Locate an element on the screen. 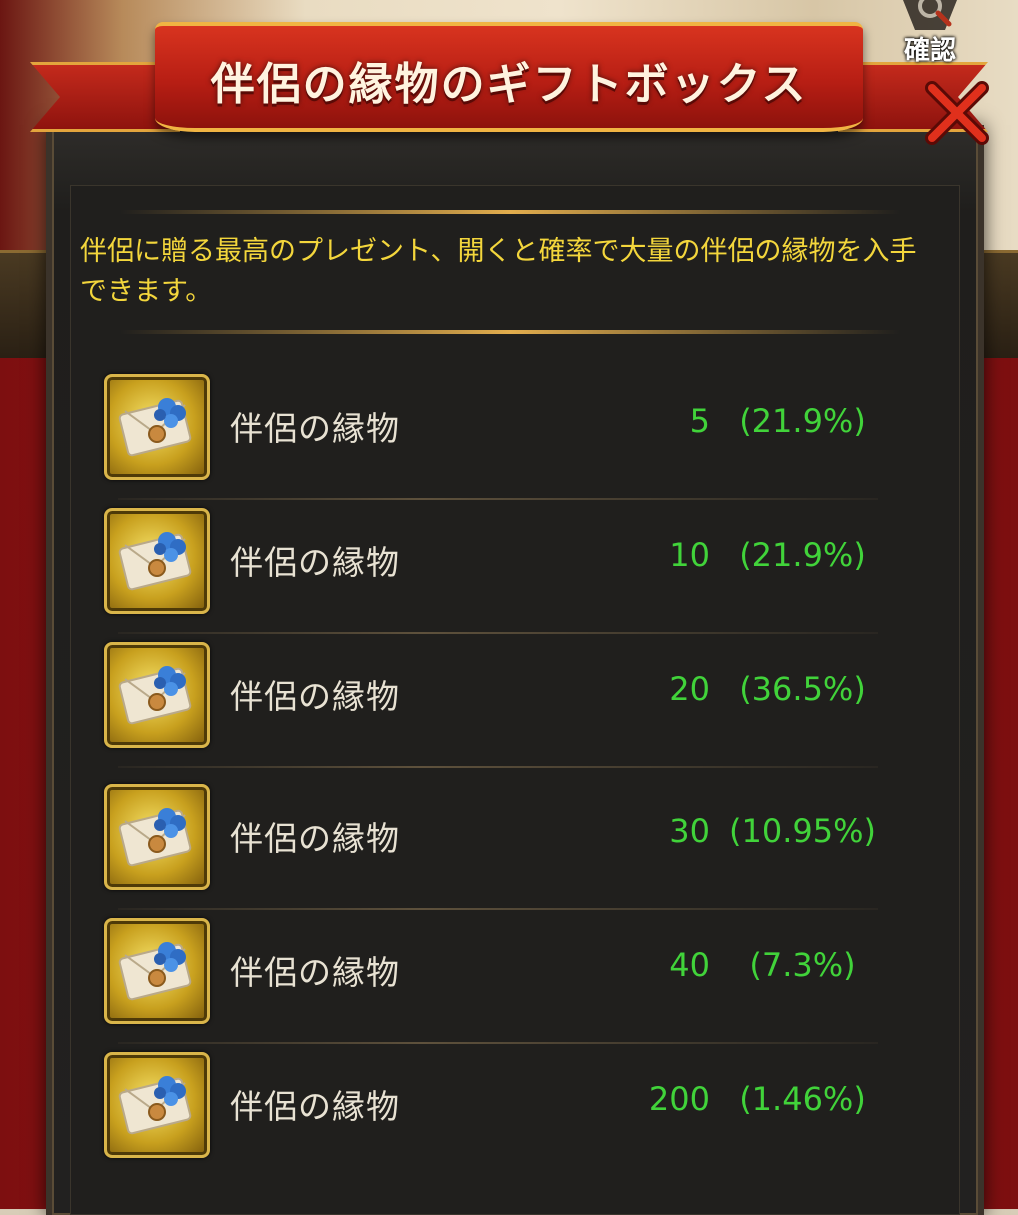 This screenshot has height=1215, width=1018. item-quantity: 40 is located at coordinates (689, 965).